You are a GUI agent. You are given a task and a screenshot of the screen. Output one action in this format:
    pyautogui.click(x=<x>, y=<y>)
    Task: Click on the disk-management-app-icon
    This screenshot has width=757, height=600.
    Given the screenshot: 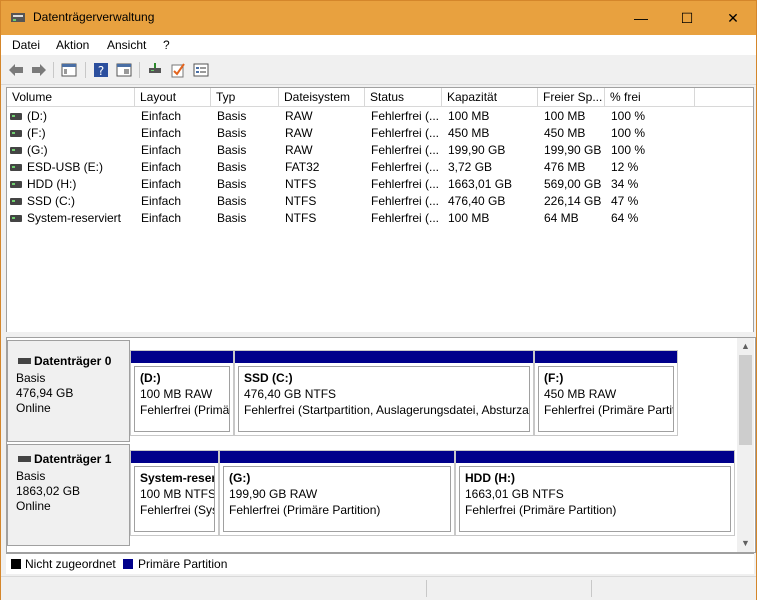 What is the action you would take?
    pyautogui.click(x=18, y=17)
    